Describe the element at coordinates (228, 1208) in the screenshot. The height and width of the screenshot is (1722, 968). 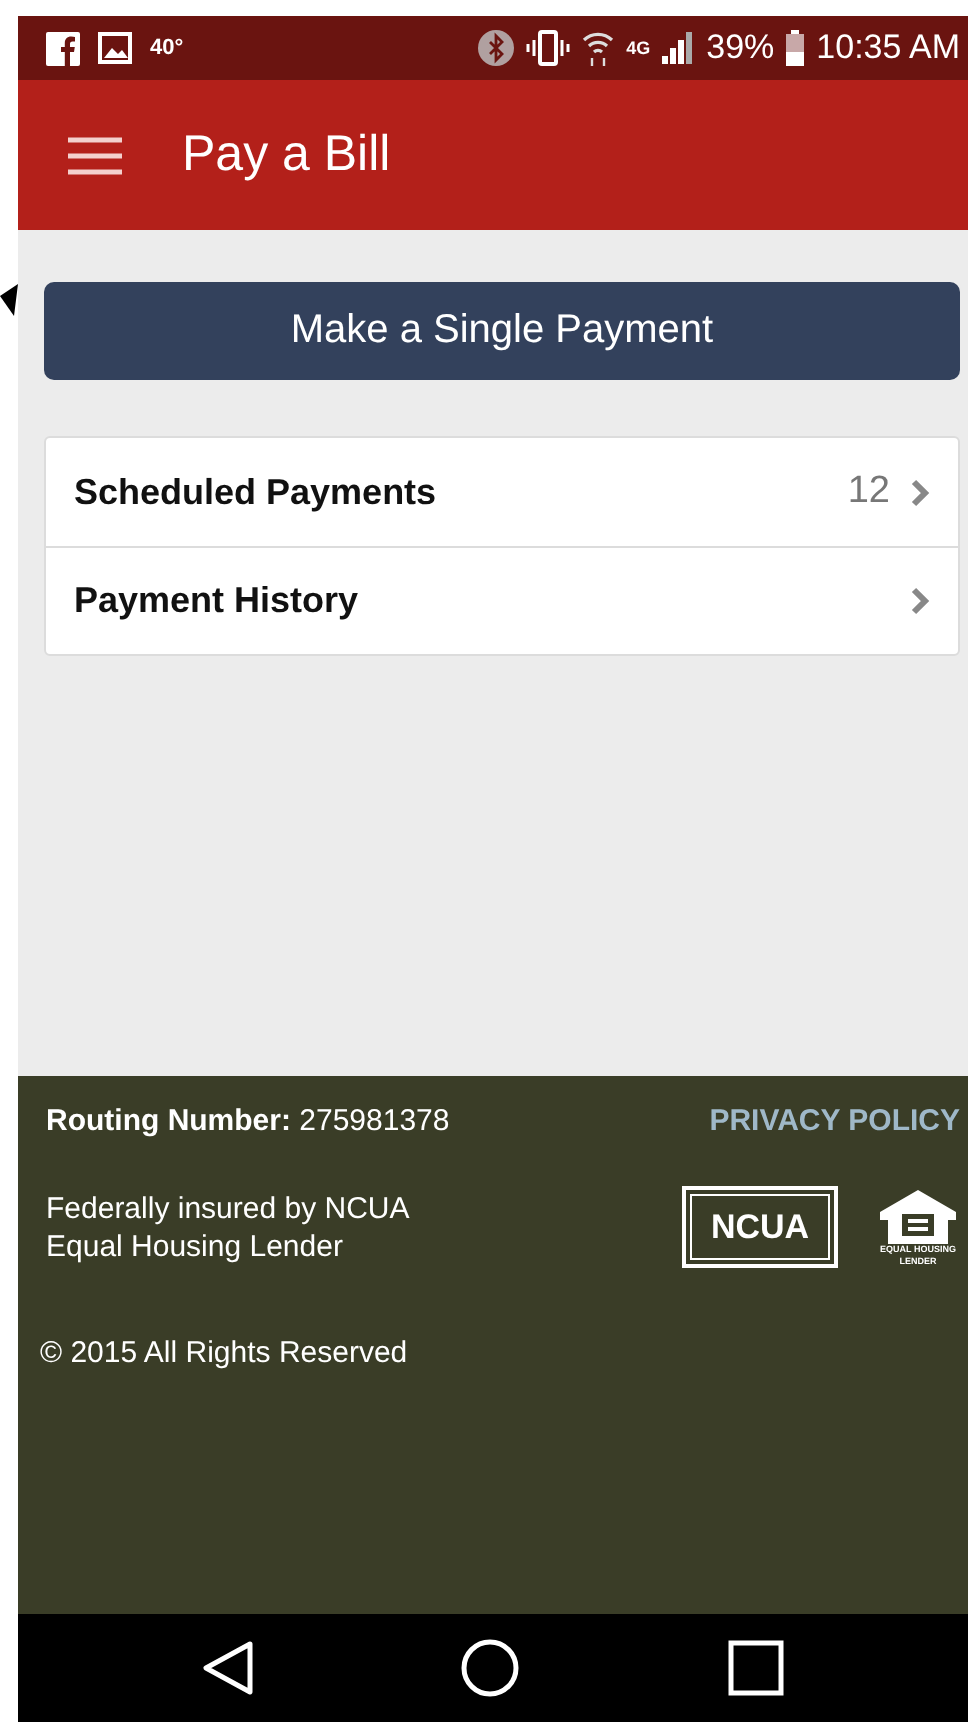
I see `insurance-text: Federally insured by NCUA` at that location.